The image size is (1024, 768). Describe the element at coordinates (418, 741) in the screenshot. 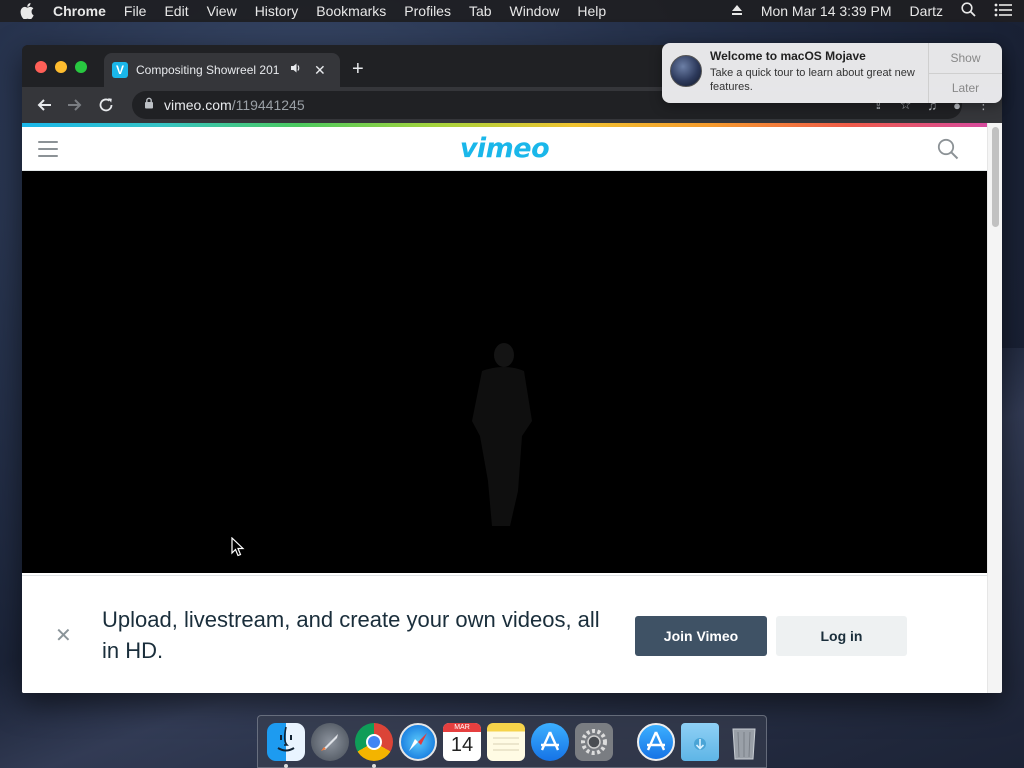

I see `safari-icon` at that location.